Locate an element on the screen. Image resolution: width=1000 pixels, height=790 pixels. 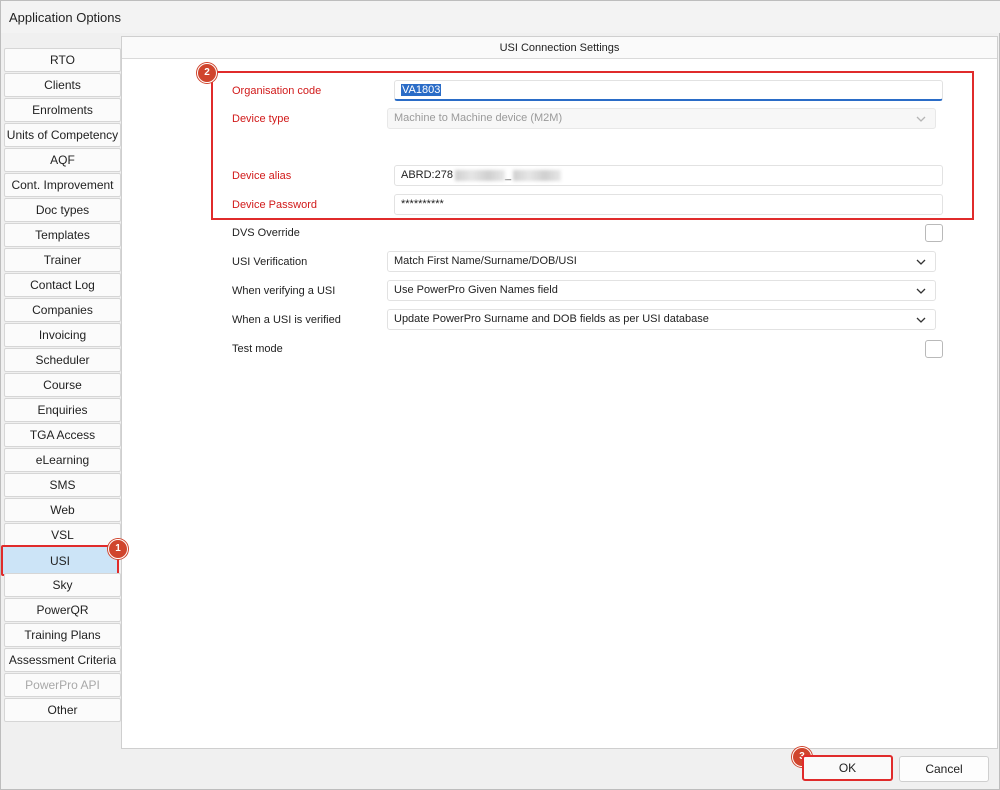
sidebar-item-aqf: AQF is located at coordinates (62, 160).